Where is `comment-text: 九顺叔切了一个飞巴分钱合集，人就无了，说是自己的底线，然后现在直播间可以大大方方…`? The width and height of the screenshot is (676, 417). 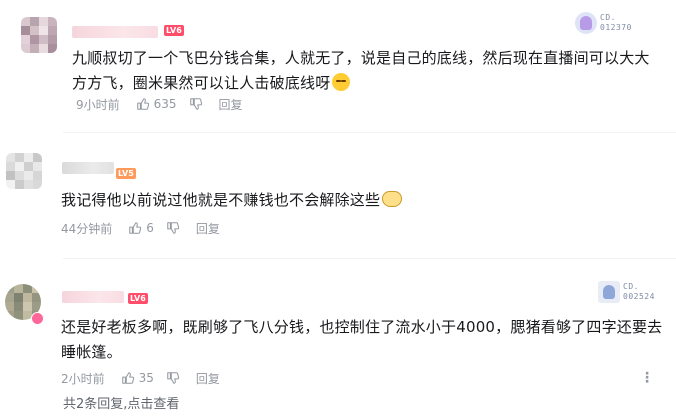
comment-text: 九顺叔切了一个飞巴分钱合集，人就无了，说是自己的底线，然后现在直播间可以大大方方… is located at coordinates (361, 70).